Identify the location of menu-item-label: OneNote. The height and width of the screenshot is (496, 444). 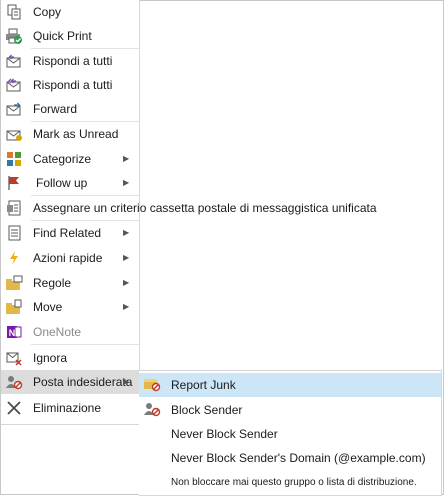
(57, 332).